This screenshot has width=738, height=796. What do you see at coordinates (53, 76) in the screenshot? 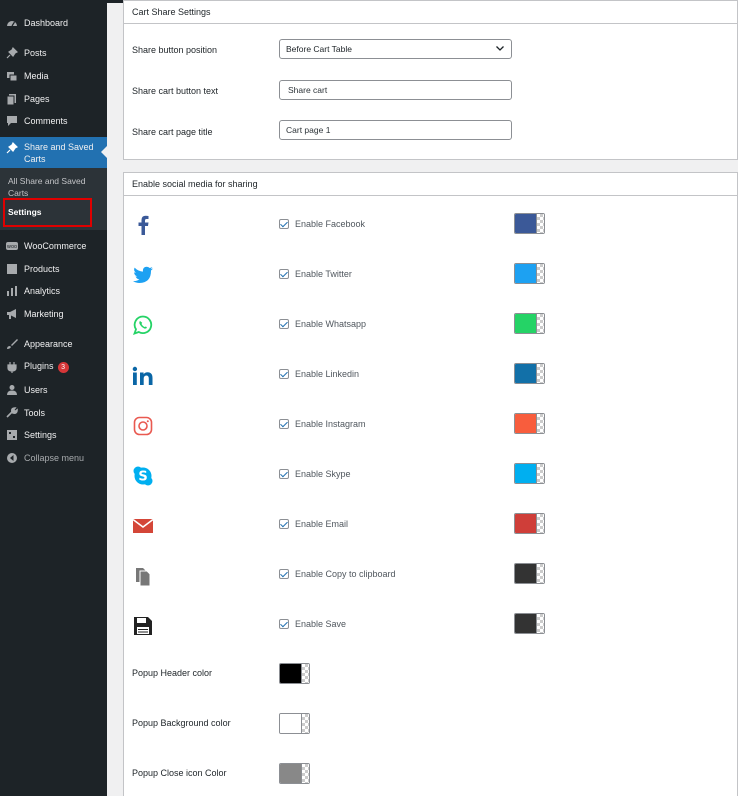
I see `menu-item-media: Media` at bounding box center [53, 76].